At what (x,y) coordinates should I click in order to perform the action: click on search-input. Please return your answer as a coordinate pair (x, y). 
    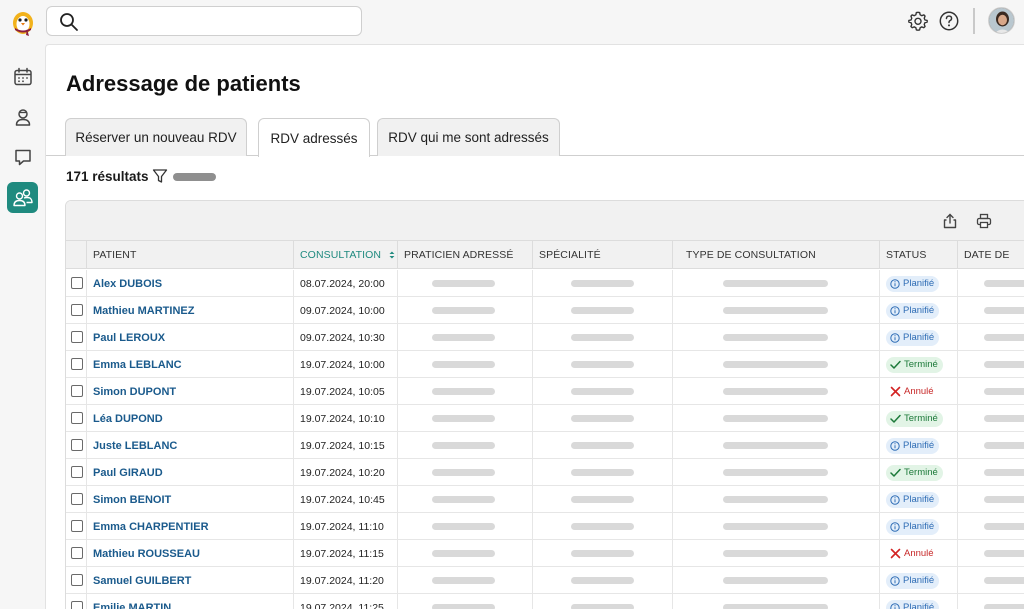
    Looking at the image, I should click on (204, 21).